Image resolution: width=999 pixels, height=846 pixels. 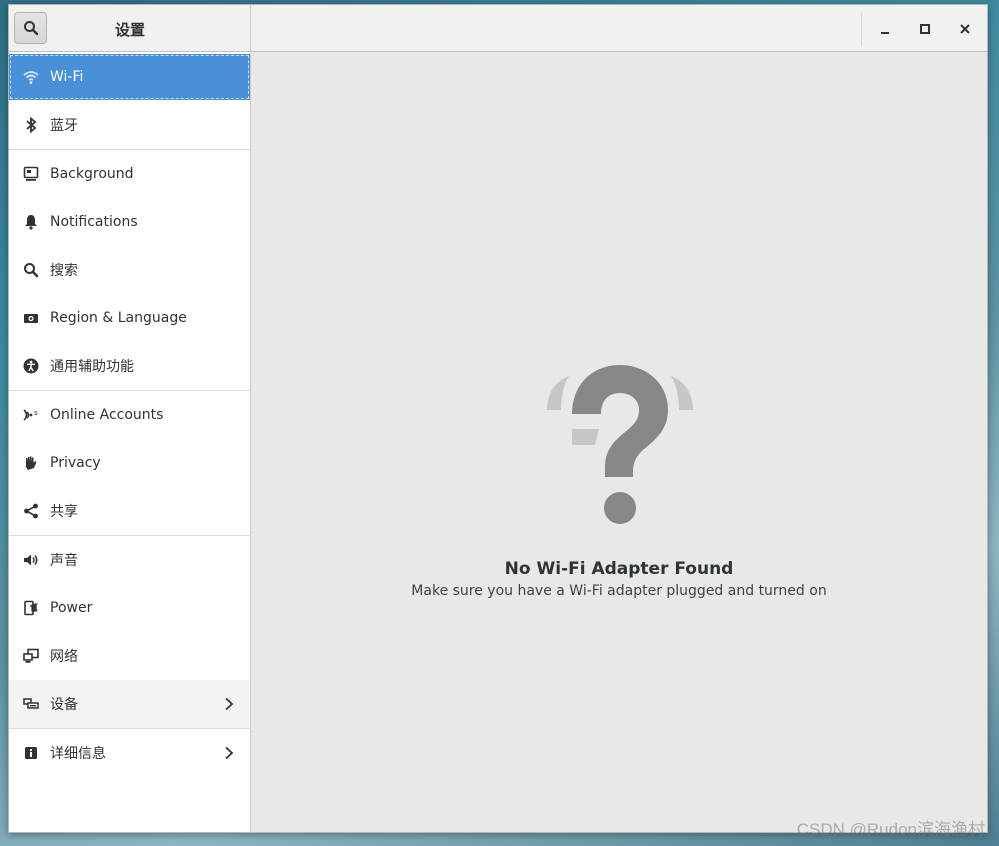 I want to click on power-icon, so click(x=31, y=608).